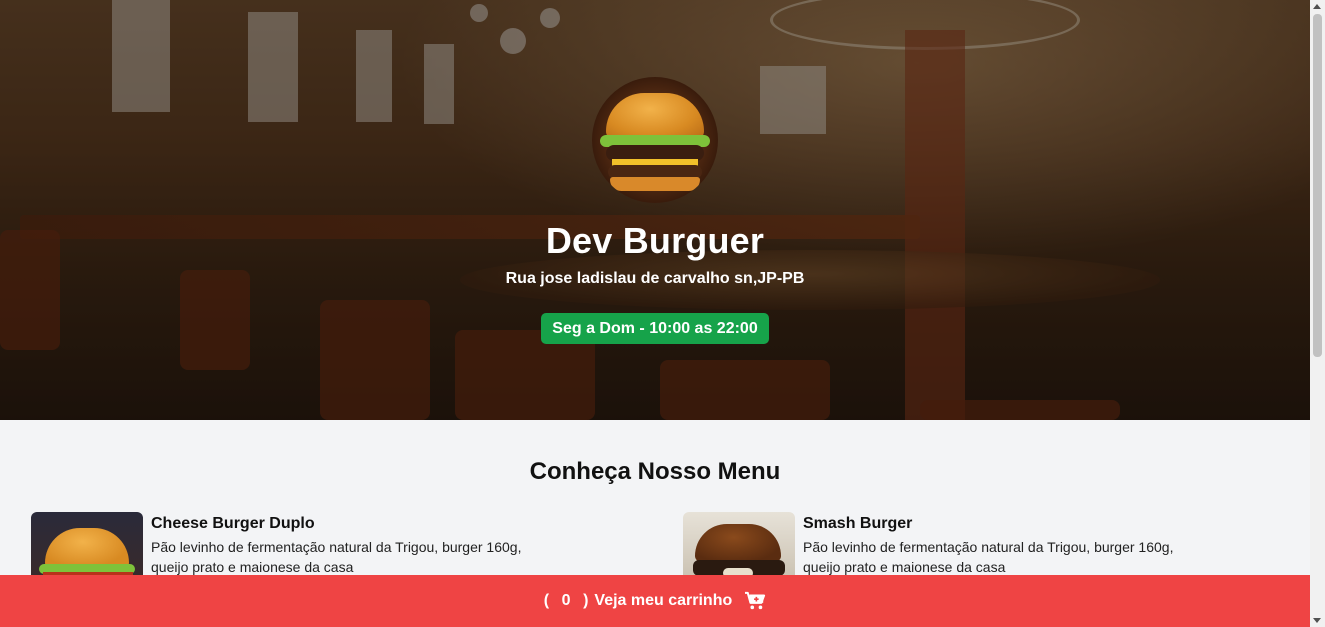 The height and width of the screenshot is (627, 1325). I want to click on cart-count-open: (, so click(546, 600).